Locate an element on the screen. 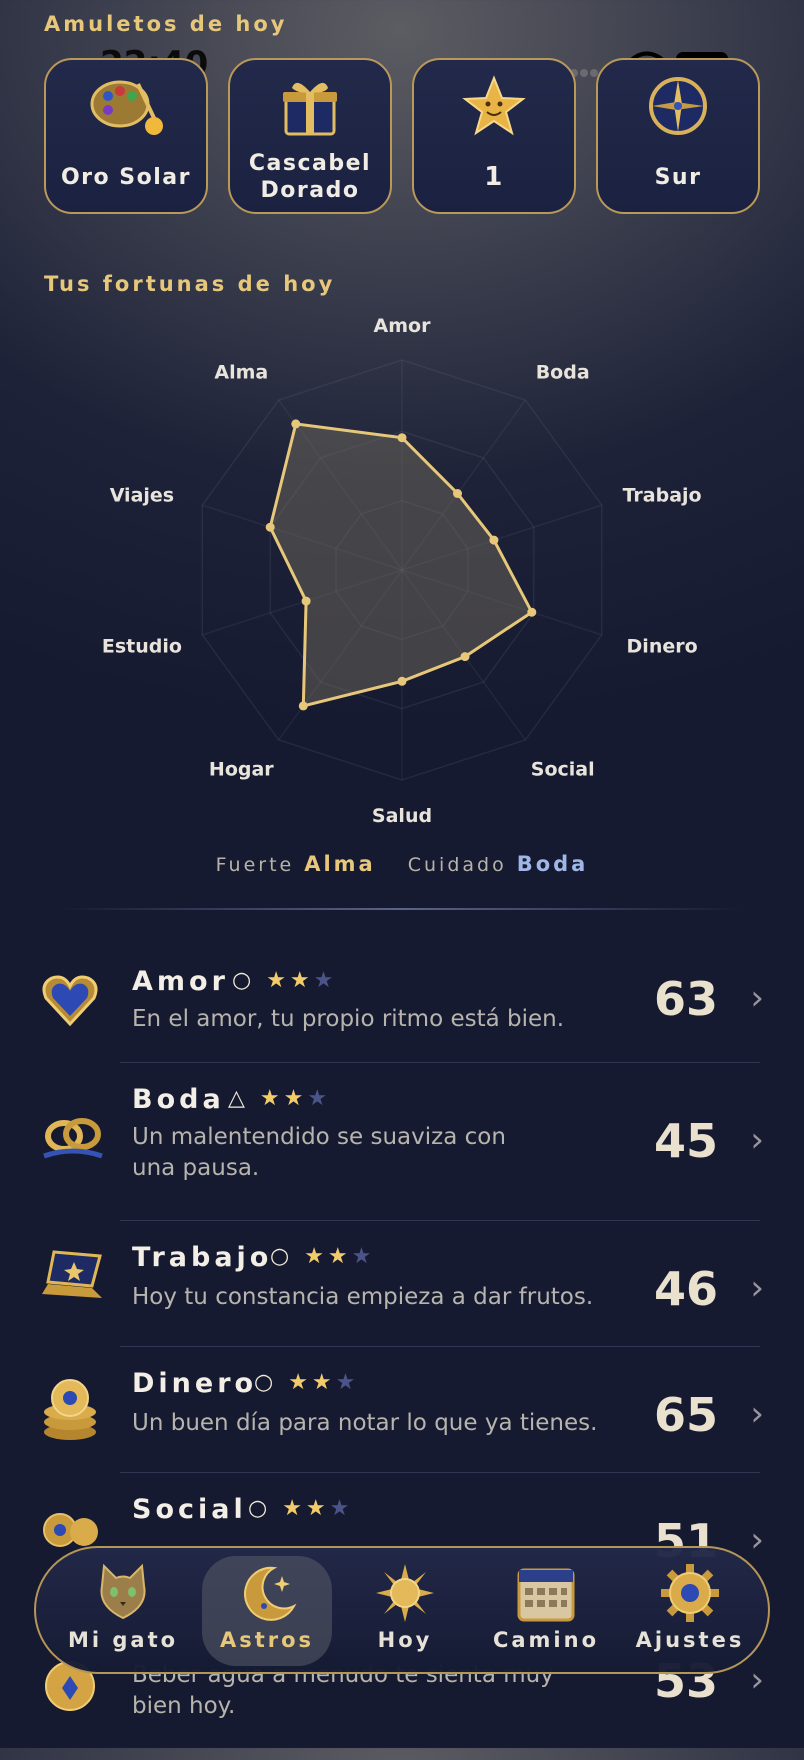 This screenshot has width=804, height=1760. tab-camino: Camino is located at coordinates (546, 1611).